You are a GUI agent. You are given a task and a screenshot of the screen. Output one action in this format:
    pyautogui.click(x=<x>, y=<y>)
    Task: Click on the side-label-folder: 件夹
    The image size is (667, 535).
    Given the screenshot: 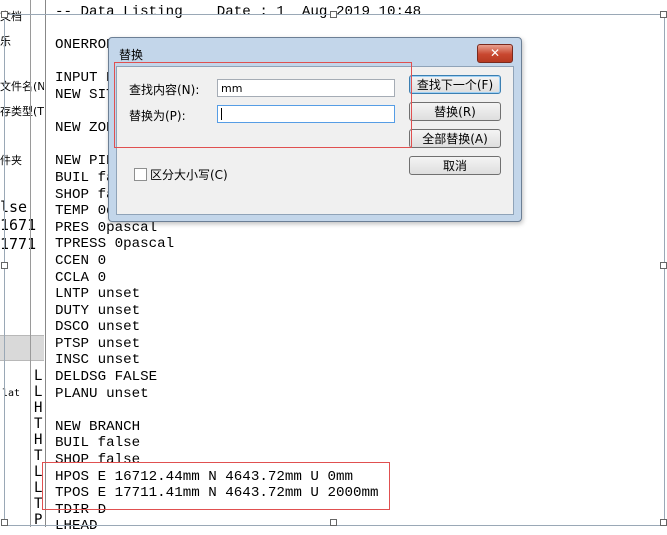 What is the action you would take?
    pyautogui.click(x=11, y=160)
    